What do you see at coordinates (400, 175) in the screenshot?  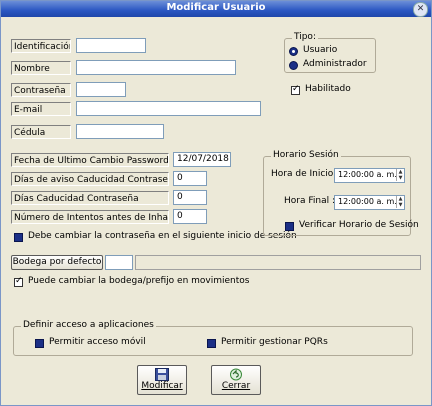 I see `hora-inicio-spinner-icon: ▲ ▼` at bounding box center [400, 175].